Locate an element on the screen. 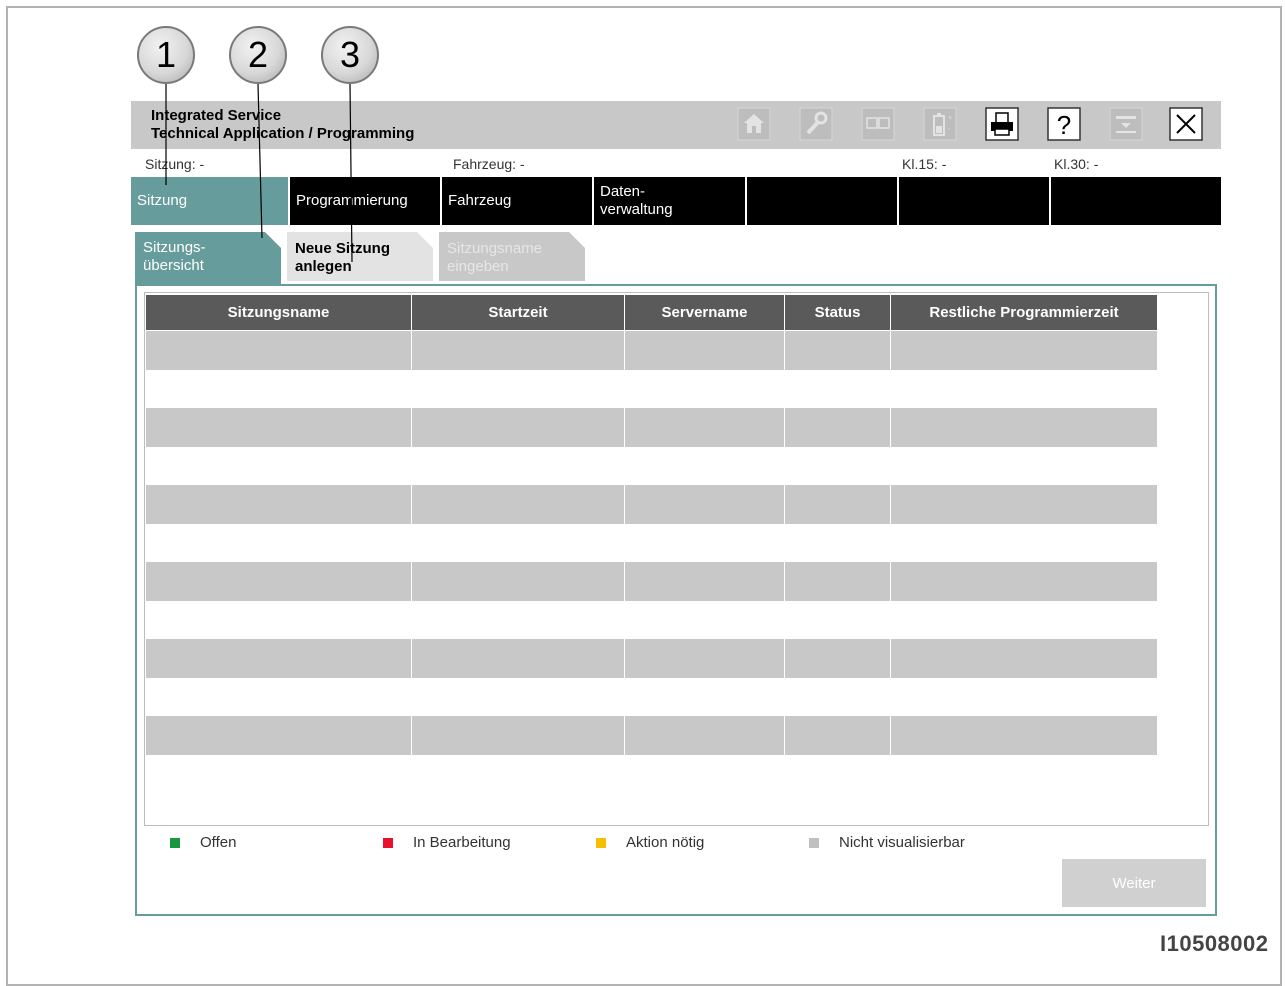 The height and width of the screenshot is (986, 1286). callout-leader-lines is located at coordinates (259, 173).